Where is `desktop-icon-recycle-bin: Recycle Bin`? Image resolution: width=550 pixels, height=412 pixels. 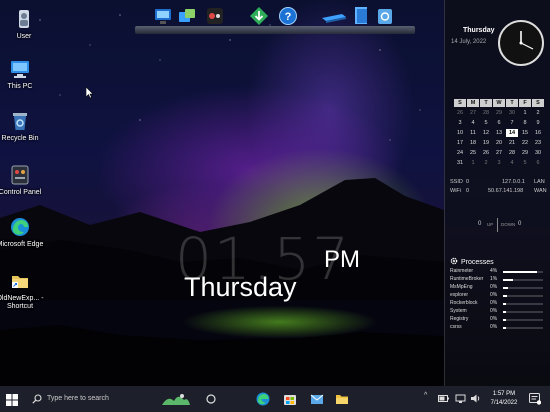 desktop-icon-recycle-bin: Recycle Bin is located at coordinates (22, 126).